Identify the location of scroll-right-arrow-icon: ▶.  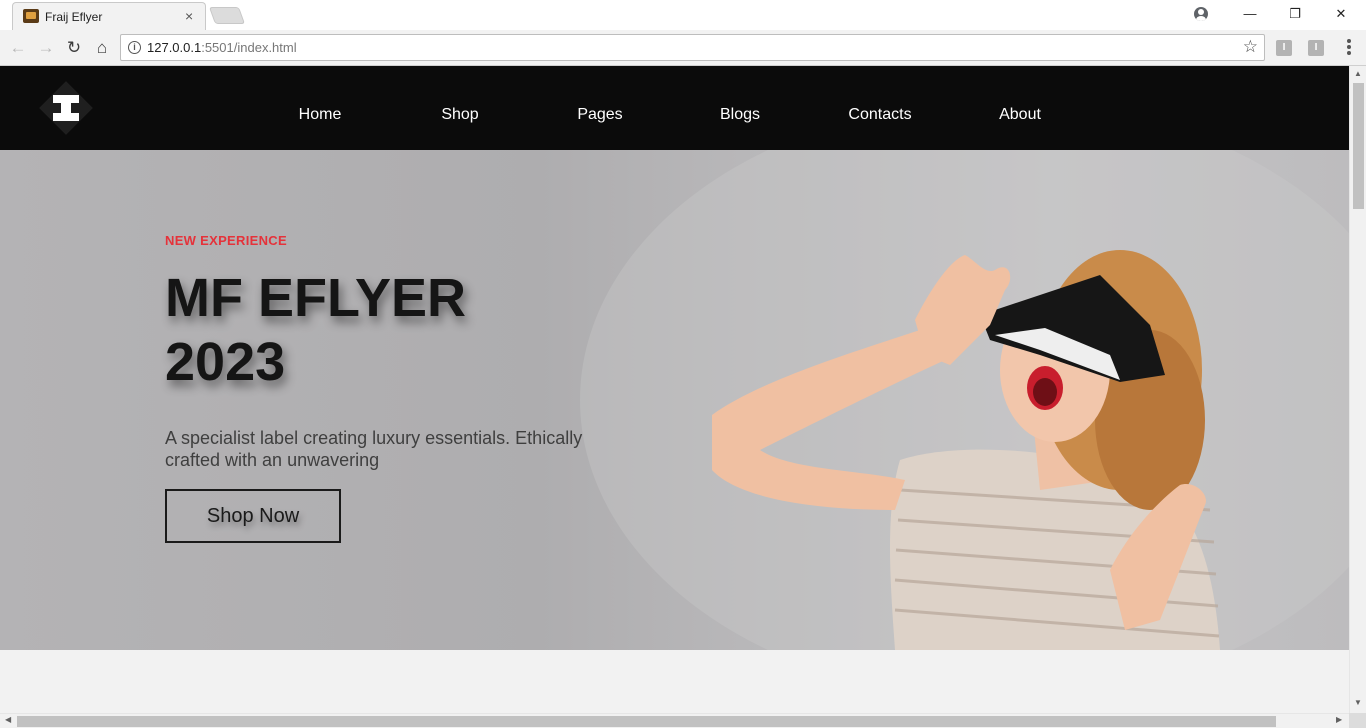
(1339, 719).